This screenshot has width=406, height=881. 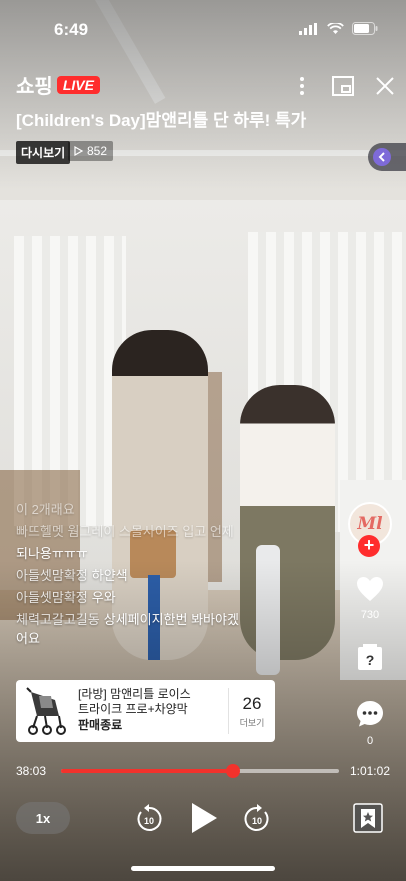 I want to click on pip-button, so click(x=343, y=86).